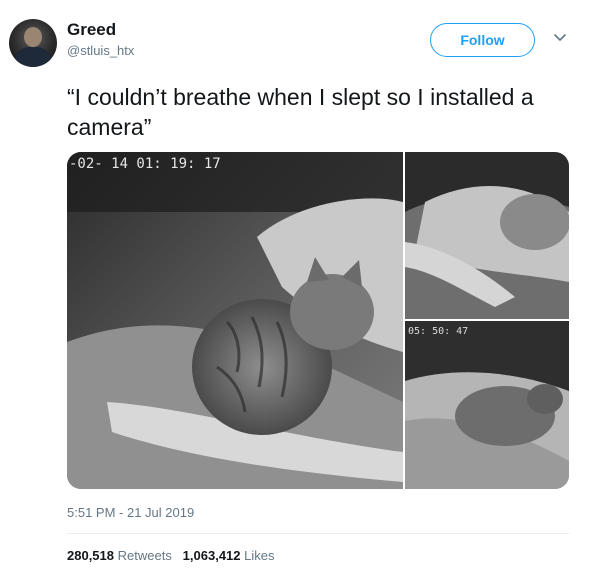  What do you see at coordinates (91, 30) in the screenshot?
I see `display-name: Greed` at bounding box center [91, 30].